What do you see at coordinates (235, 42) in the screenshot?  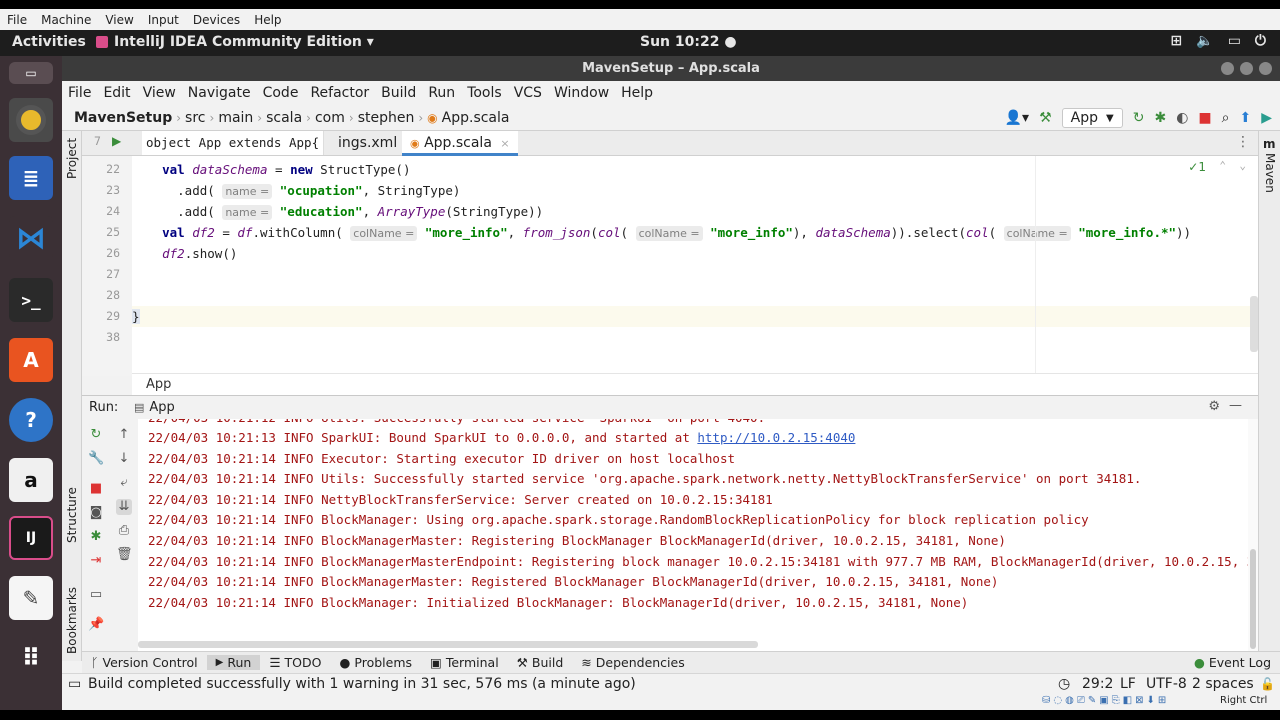 I see `app-menu: IntelliJ IDEA Community Edition ▾` at bounding box center [235, 42].